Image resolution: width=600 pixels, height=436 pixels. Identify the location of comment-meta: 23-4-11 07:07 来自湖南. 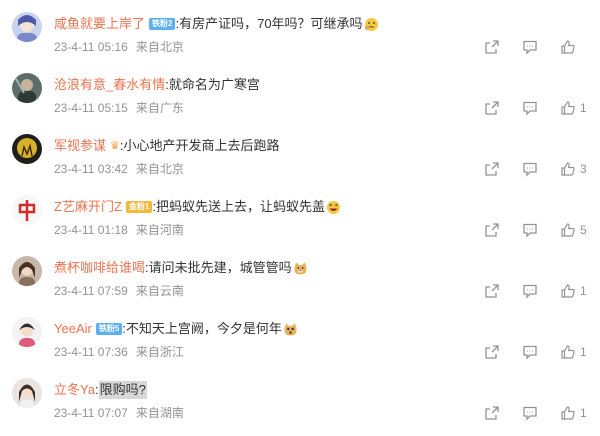
(119, 413).